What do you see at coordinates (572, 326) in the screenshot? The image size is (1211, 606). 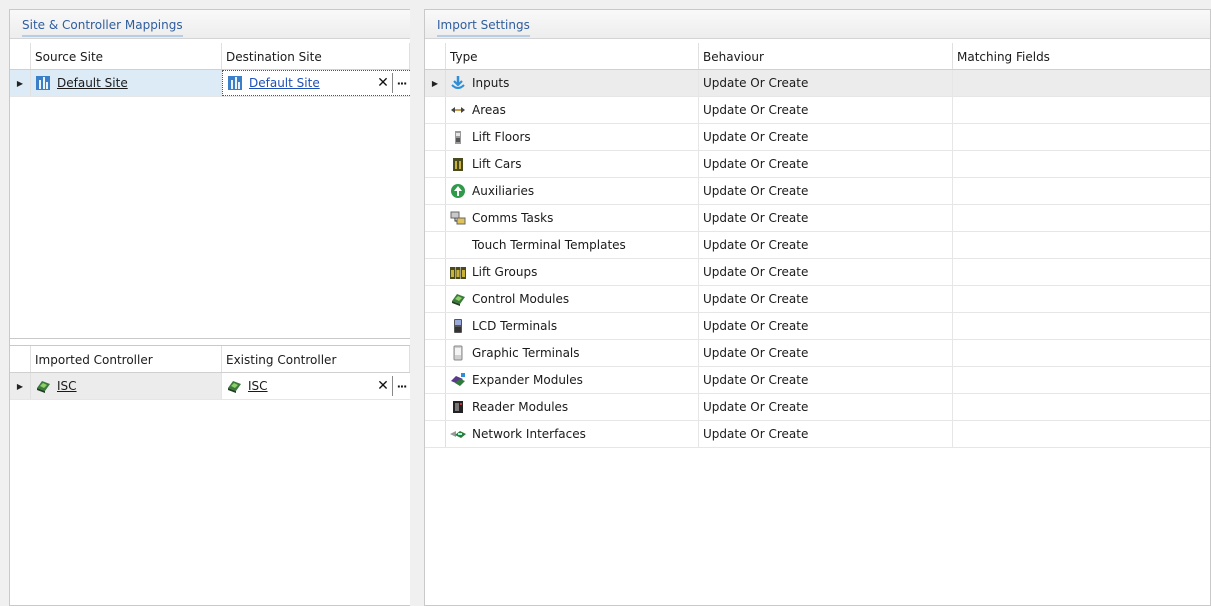 I see `import-type-cell: LCD Terminals` at bounding box center [572, 326].